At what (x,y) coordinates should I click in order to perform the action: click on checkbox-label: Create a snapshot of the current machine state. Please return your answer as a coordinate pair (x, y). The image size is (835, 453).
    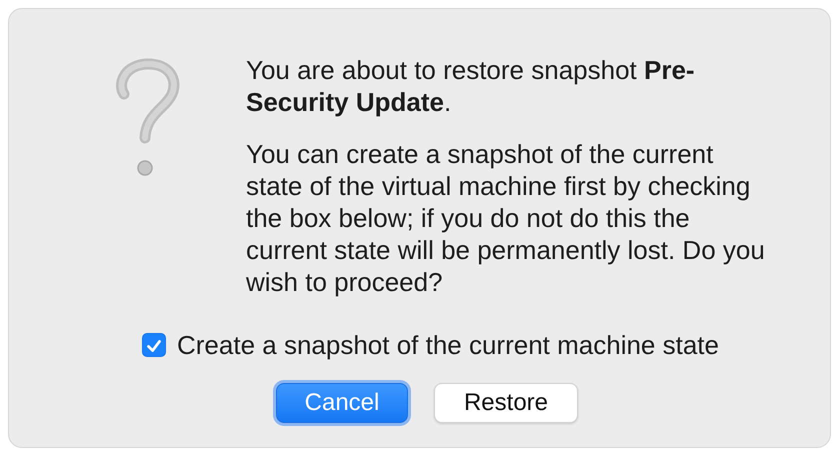
    Looking at the image, I should click on (448, 345).